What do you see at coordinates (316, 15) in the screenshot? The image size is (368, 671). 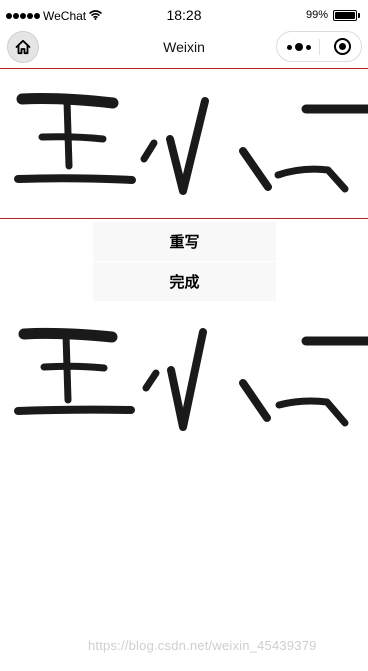 I see `battery-percent: 99%` at bounding box center [316, 15].